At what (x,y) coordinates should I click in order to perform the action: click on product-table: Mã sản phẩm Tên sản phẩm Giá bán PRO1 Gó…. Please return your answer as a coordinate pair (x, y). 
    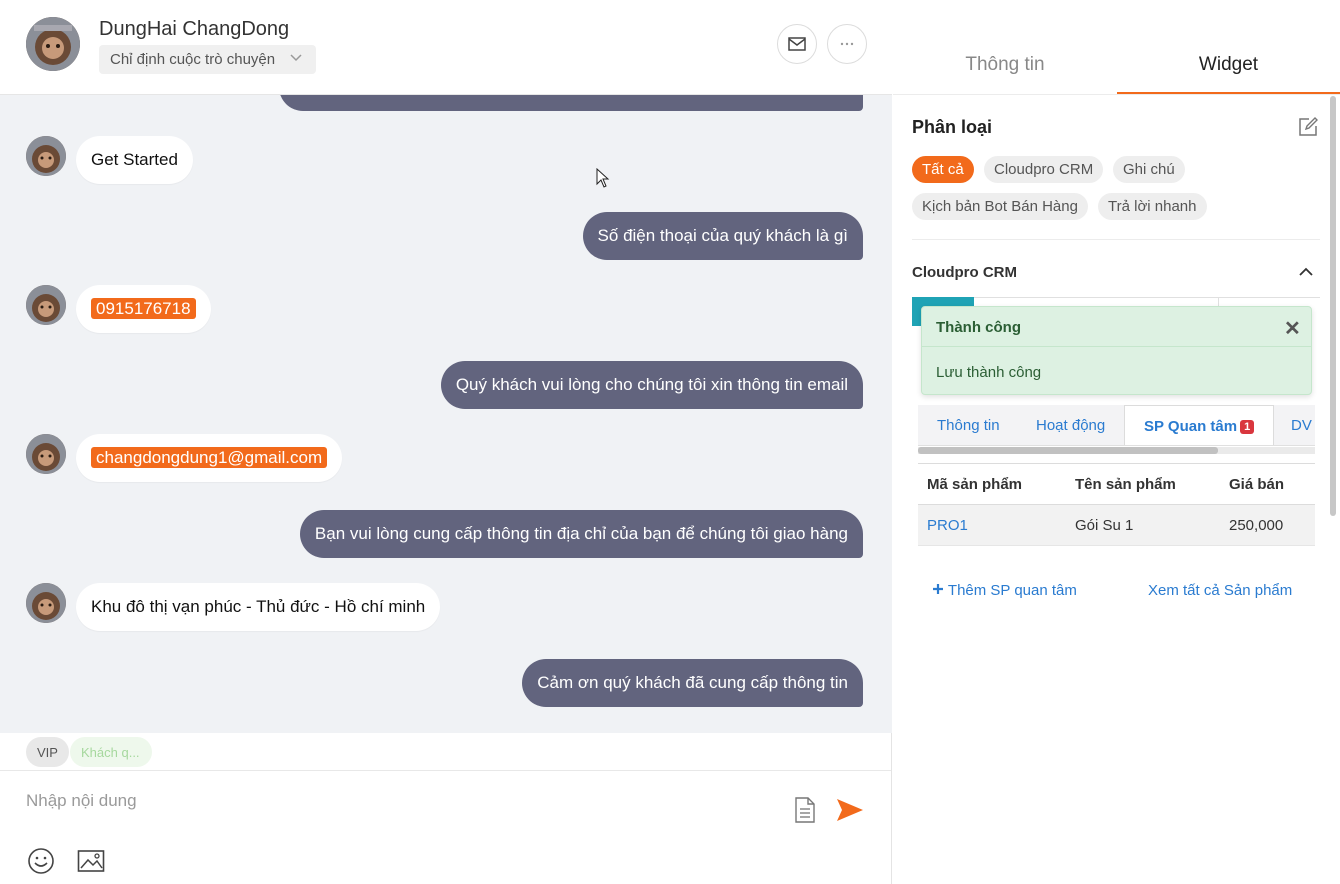
    Looking at the image, I should click on (1116, 504).